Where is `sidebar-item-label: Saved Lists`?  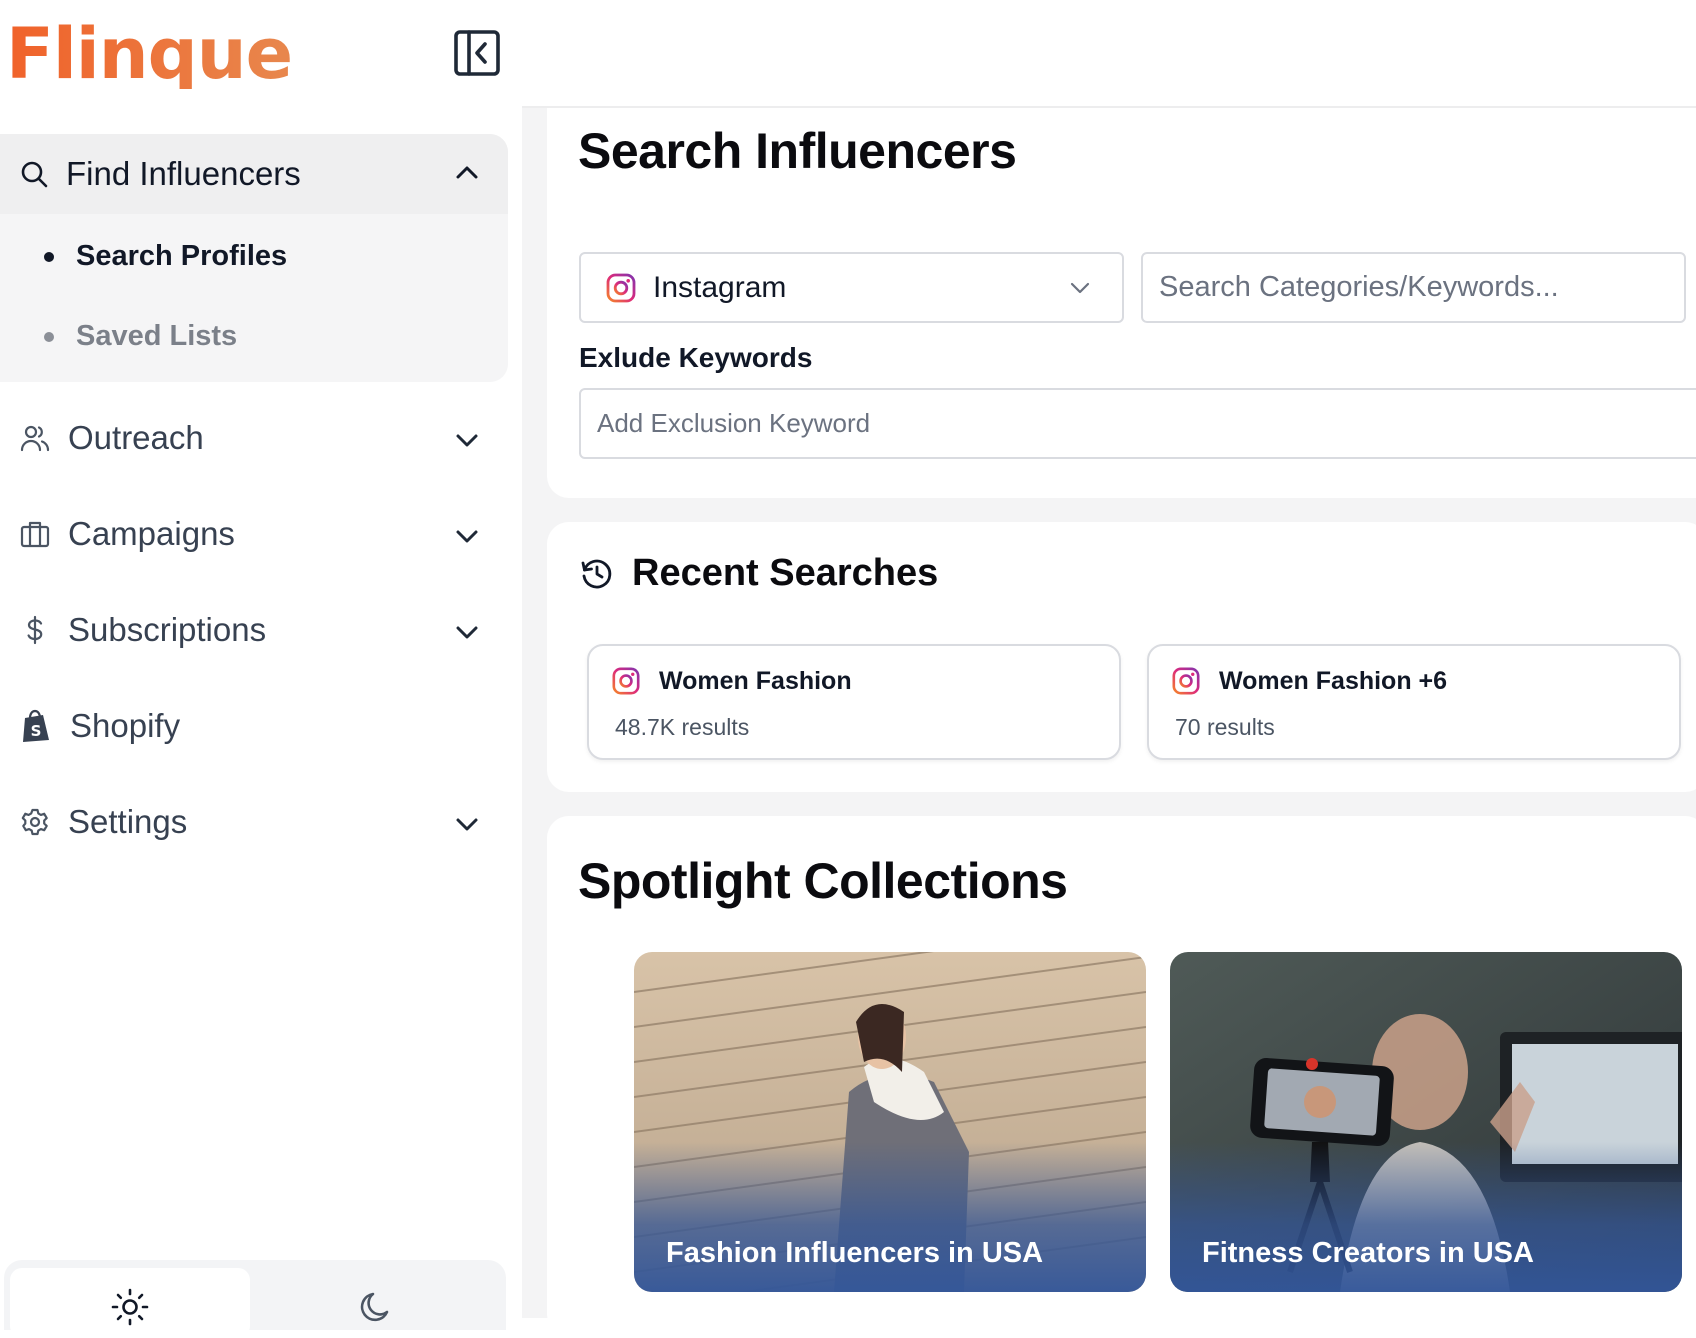 sidebar-item-label: Saved Lists is located at coordinates (157, 336).